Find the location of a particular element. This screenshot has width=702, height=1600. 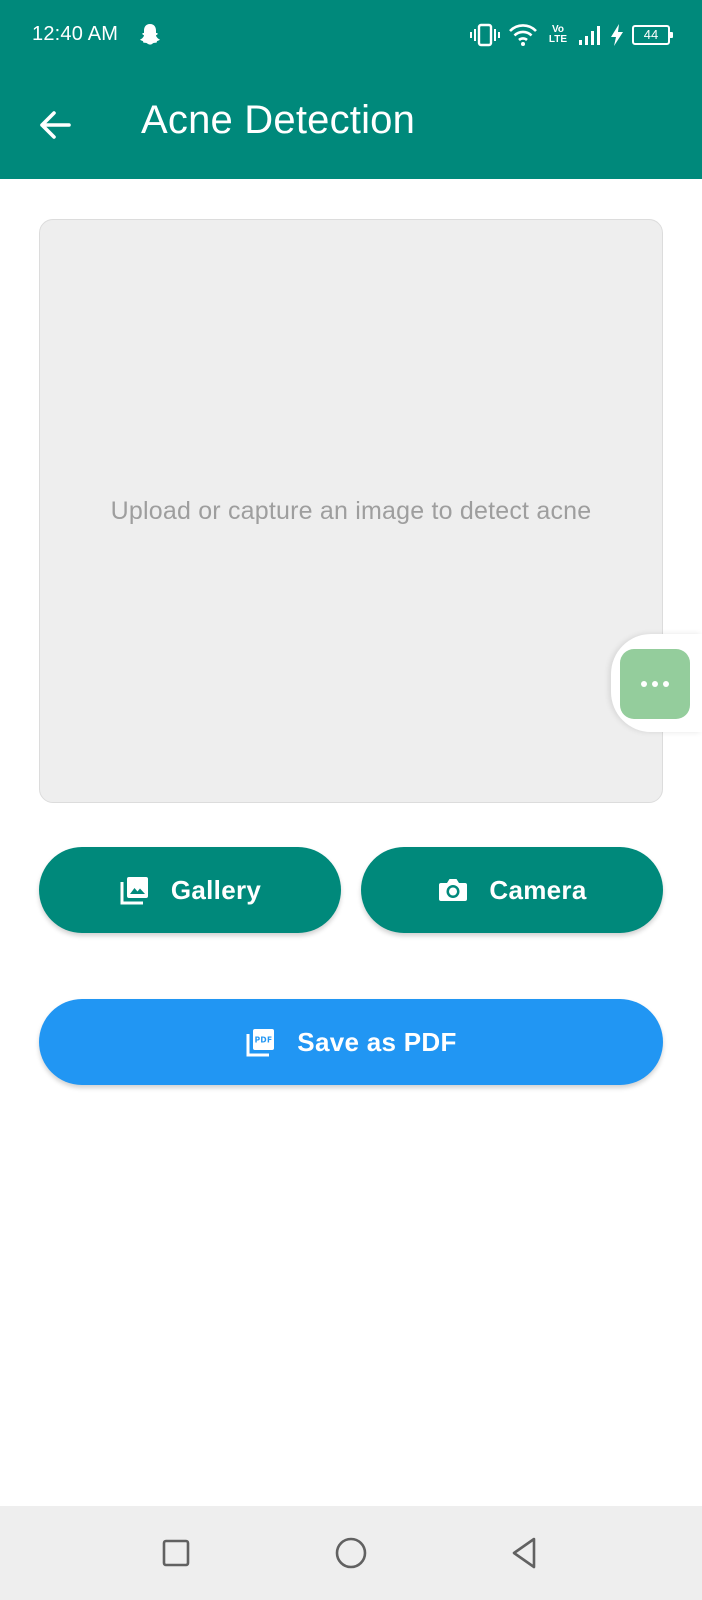

gallery-button: Gallery is located at coordinates (190, 890).